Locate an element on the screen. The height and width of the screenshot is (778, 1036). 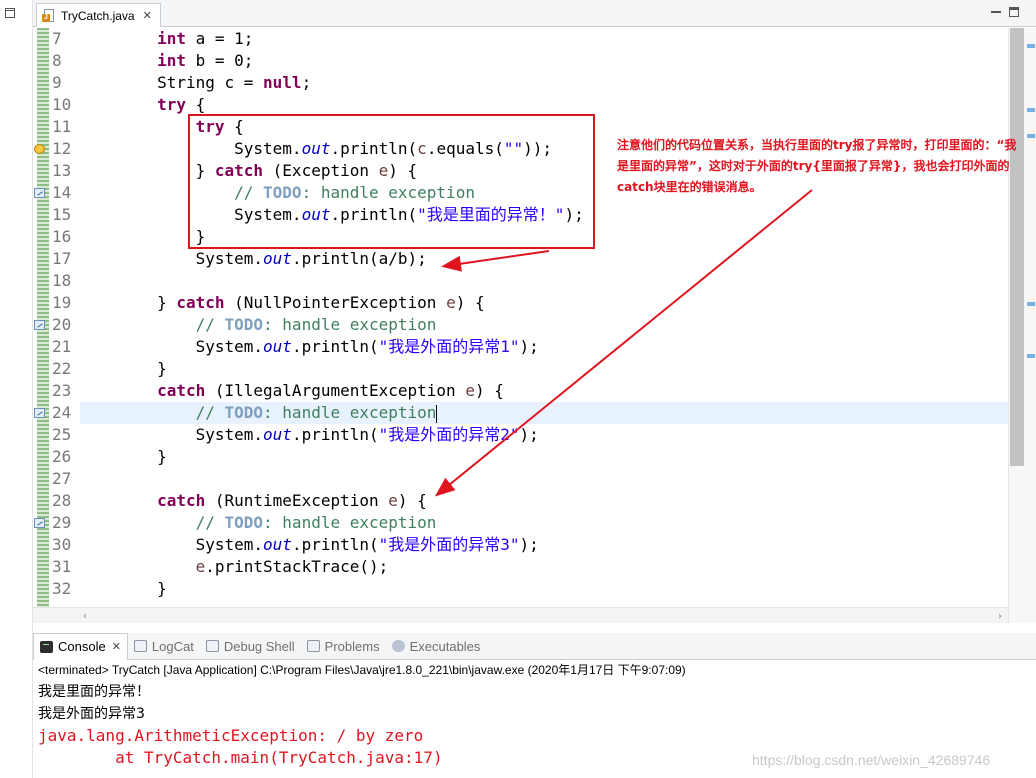
problems-icon is located at coordinates (313, 646).